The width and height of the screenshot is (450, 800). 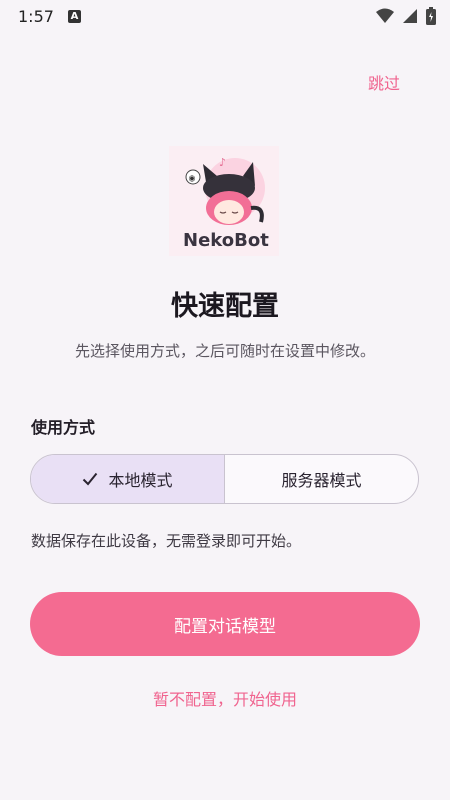 I want to click on skip-button: 跳过, so click(x=384, y=82).